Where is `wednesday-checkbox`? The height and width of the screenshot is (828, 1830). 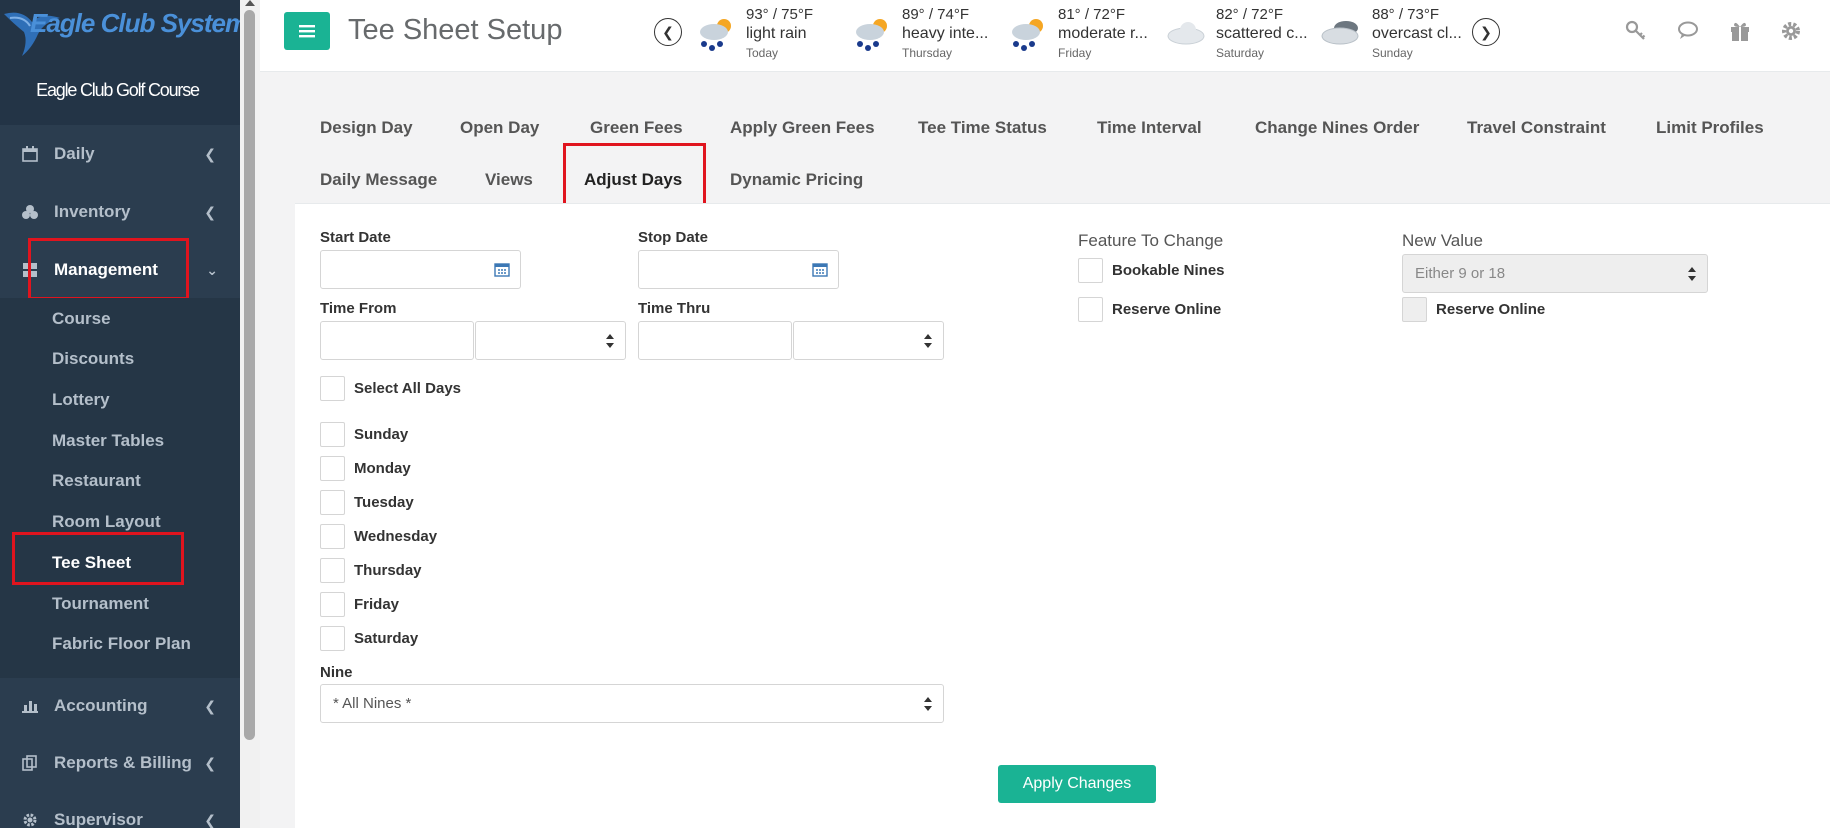 wednesday-checkbox is located at coordinates (332, 536).